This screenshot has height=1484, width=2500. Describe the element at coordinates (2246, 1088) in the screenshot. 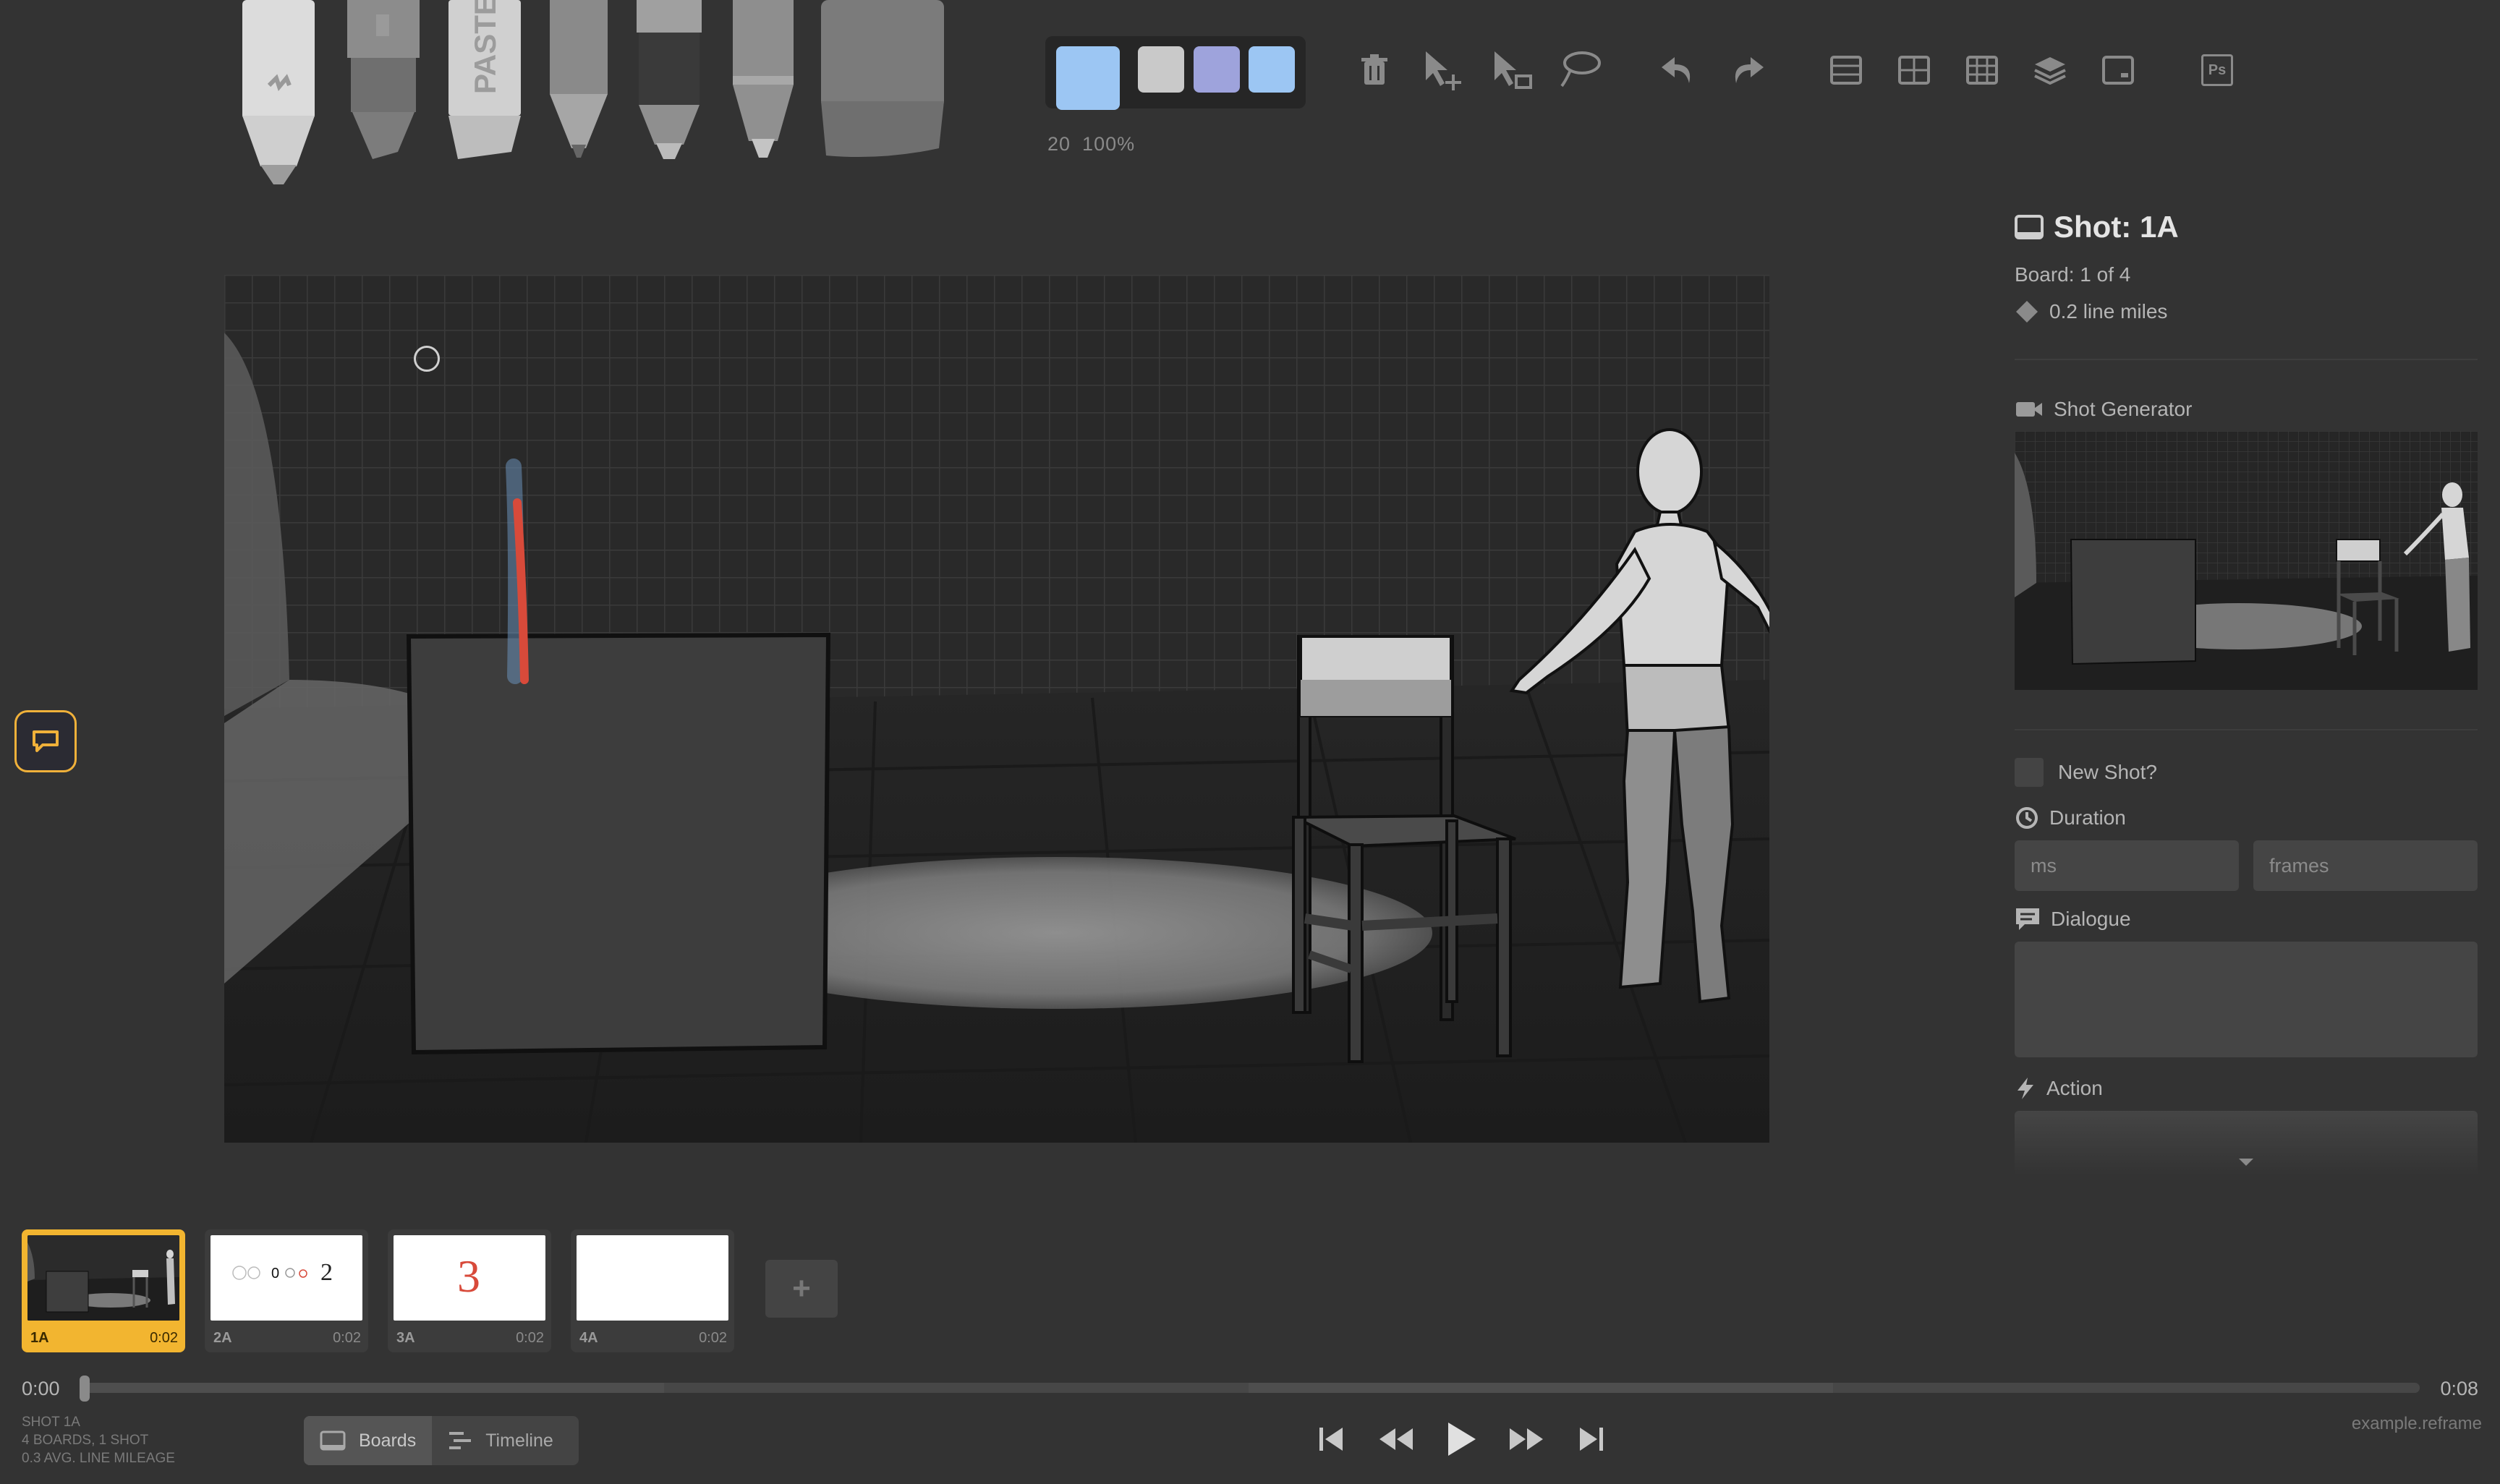

I see `action-header: Action` at that location.